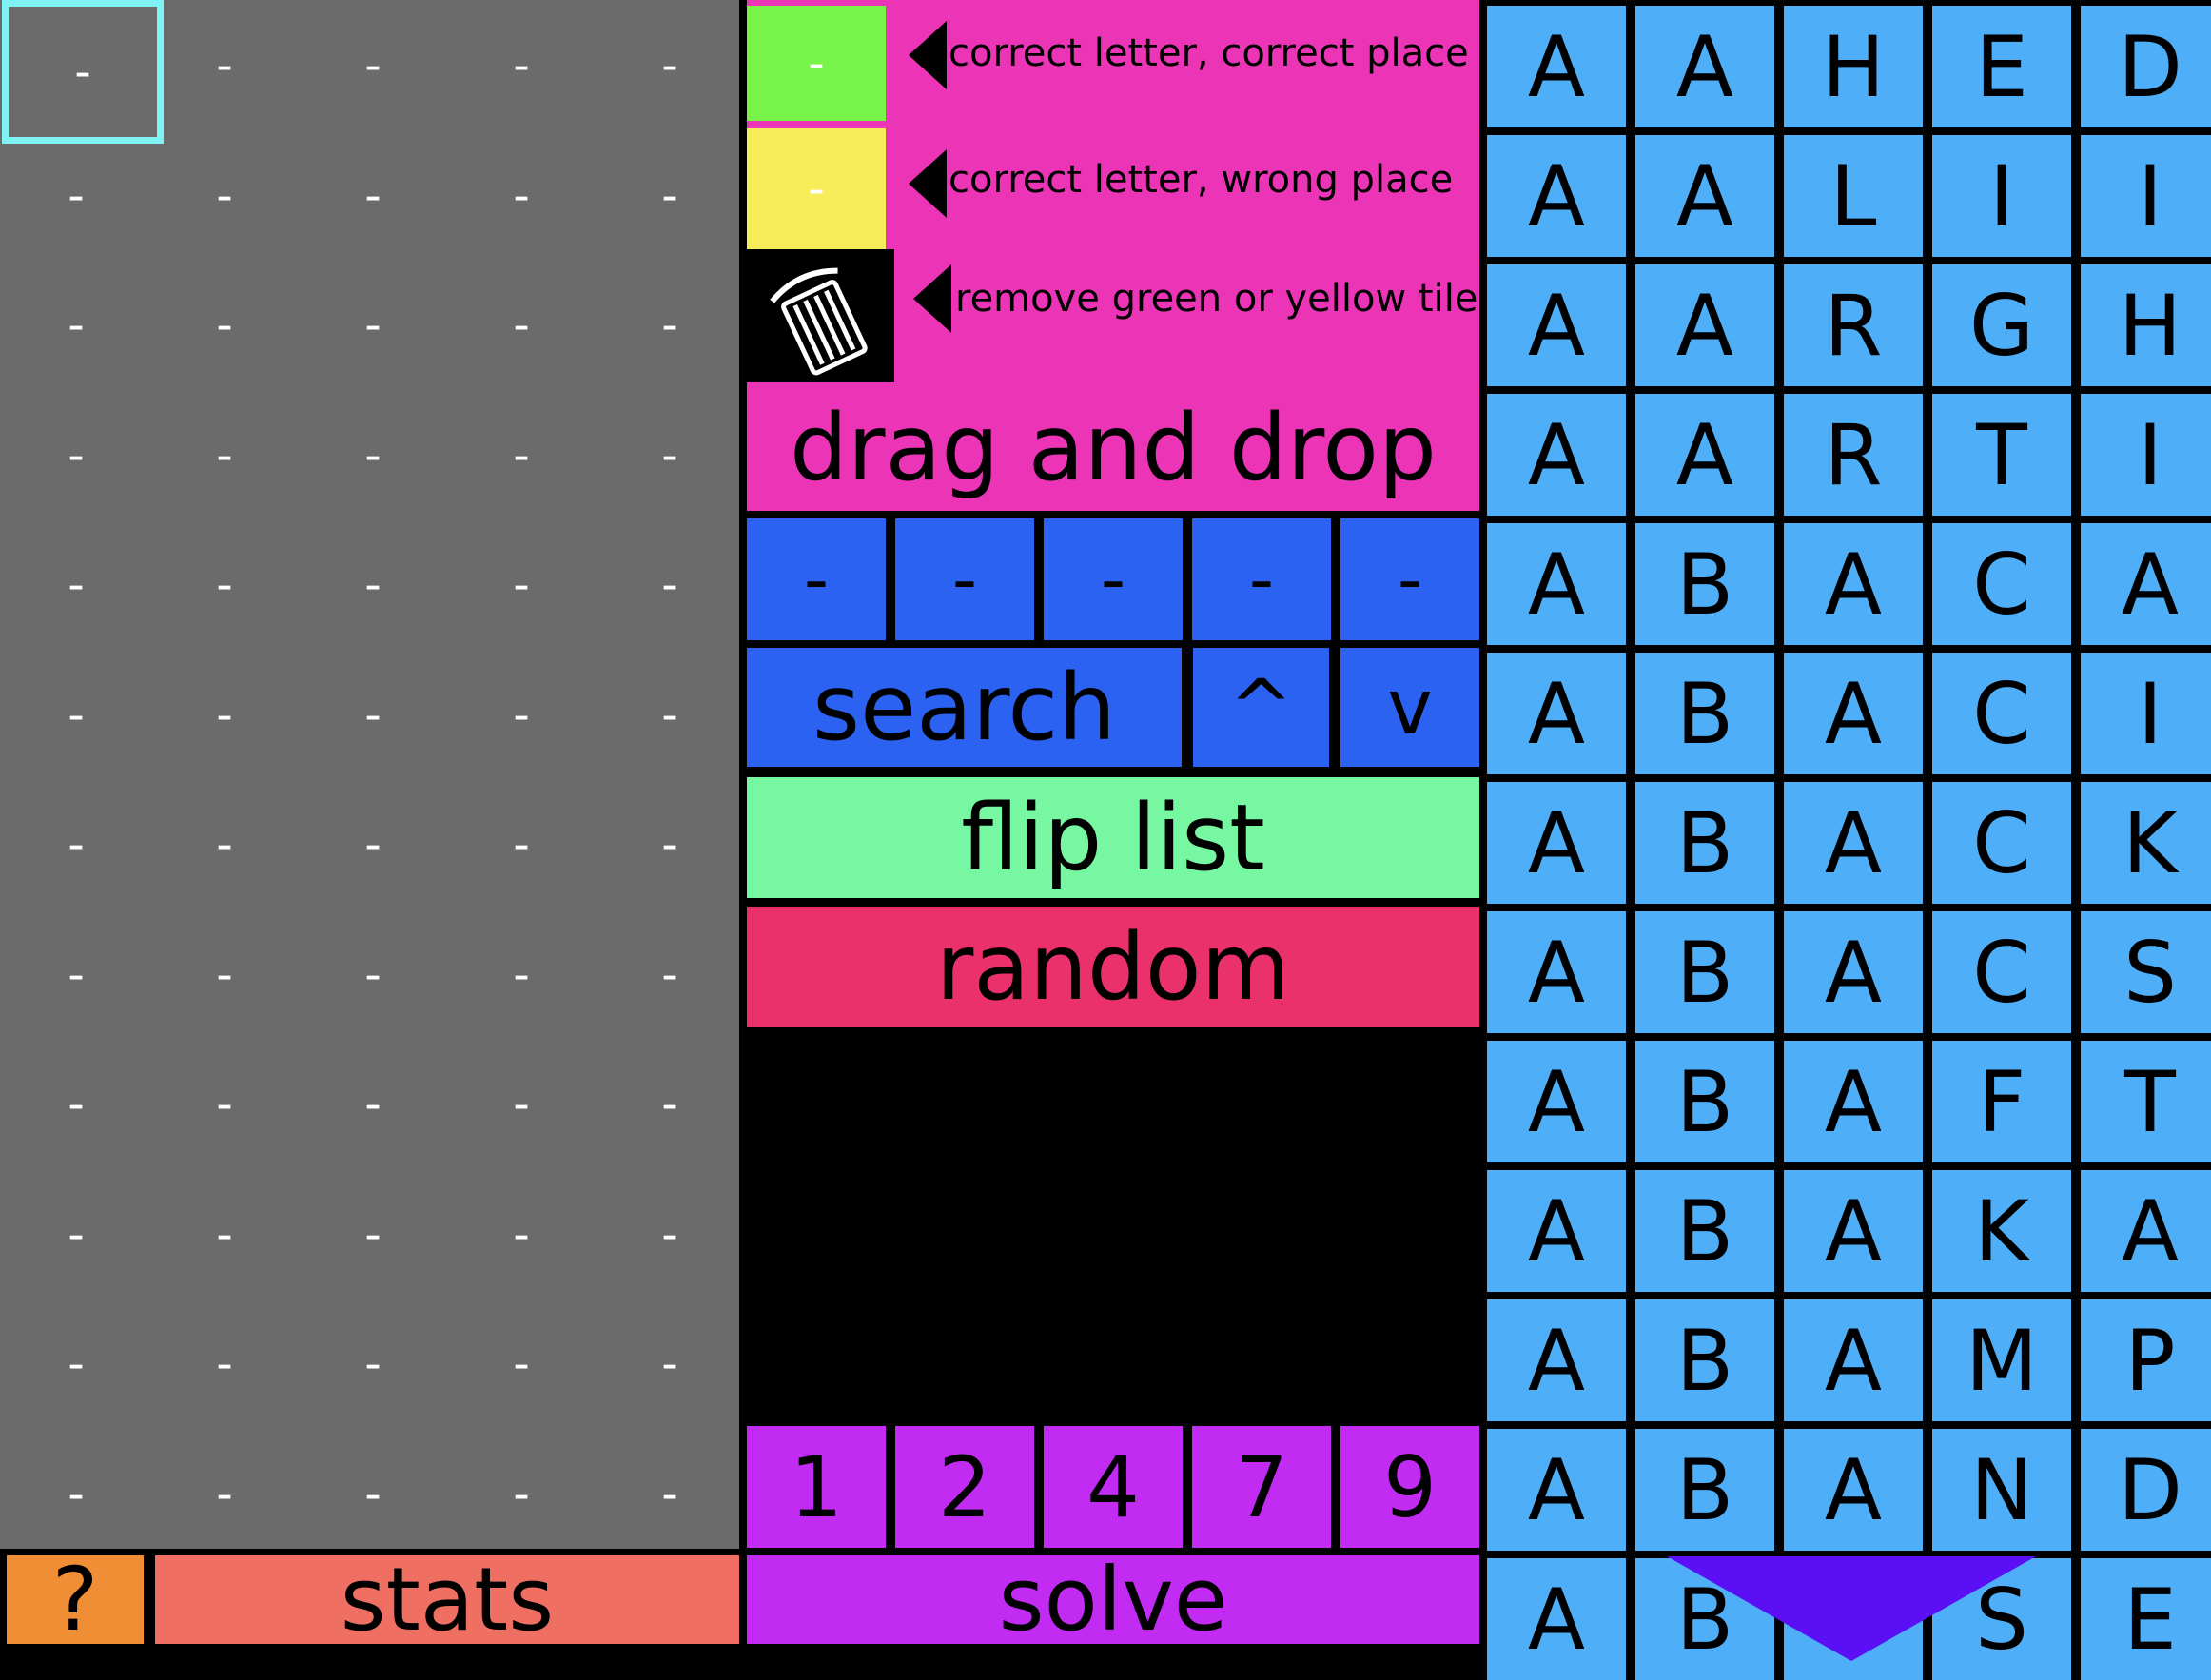 The height and width of the screenshot is (1680, 2211). What do you see at coordinates (2002, 1101) in the screenshot?
I see `word-letter-cell: F` at bounding box center [2002, 1101].